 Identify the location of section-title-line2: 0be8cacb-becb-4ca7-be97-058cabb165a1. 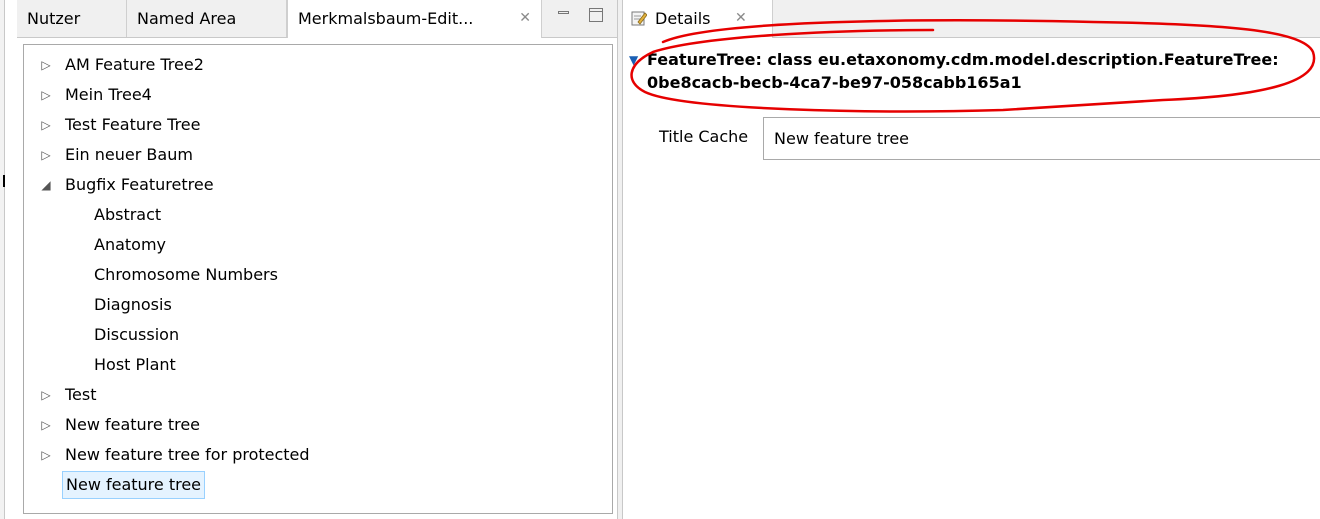
(834, 82).